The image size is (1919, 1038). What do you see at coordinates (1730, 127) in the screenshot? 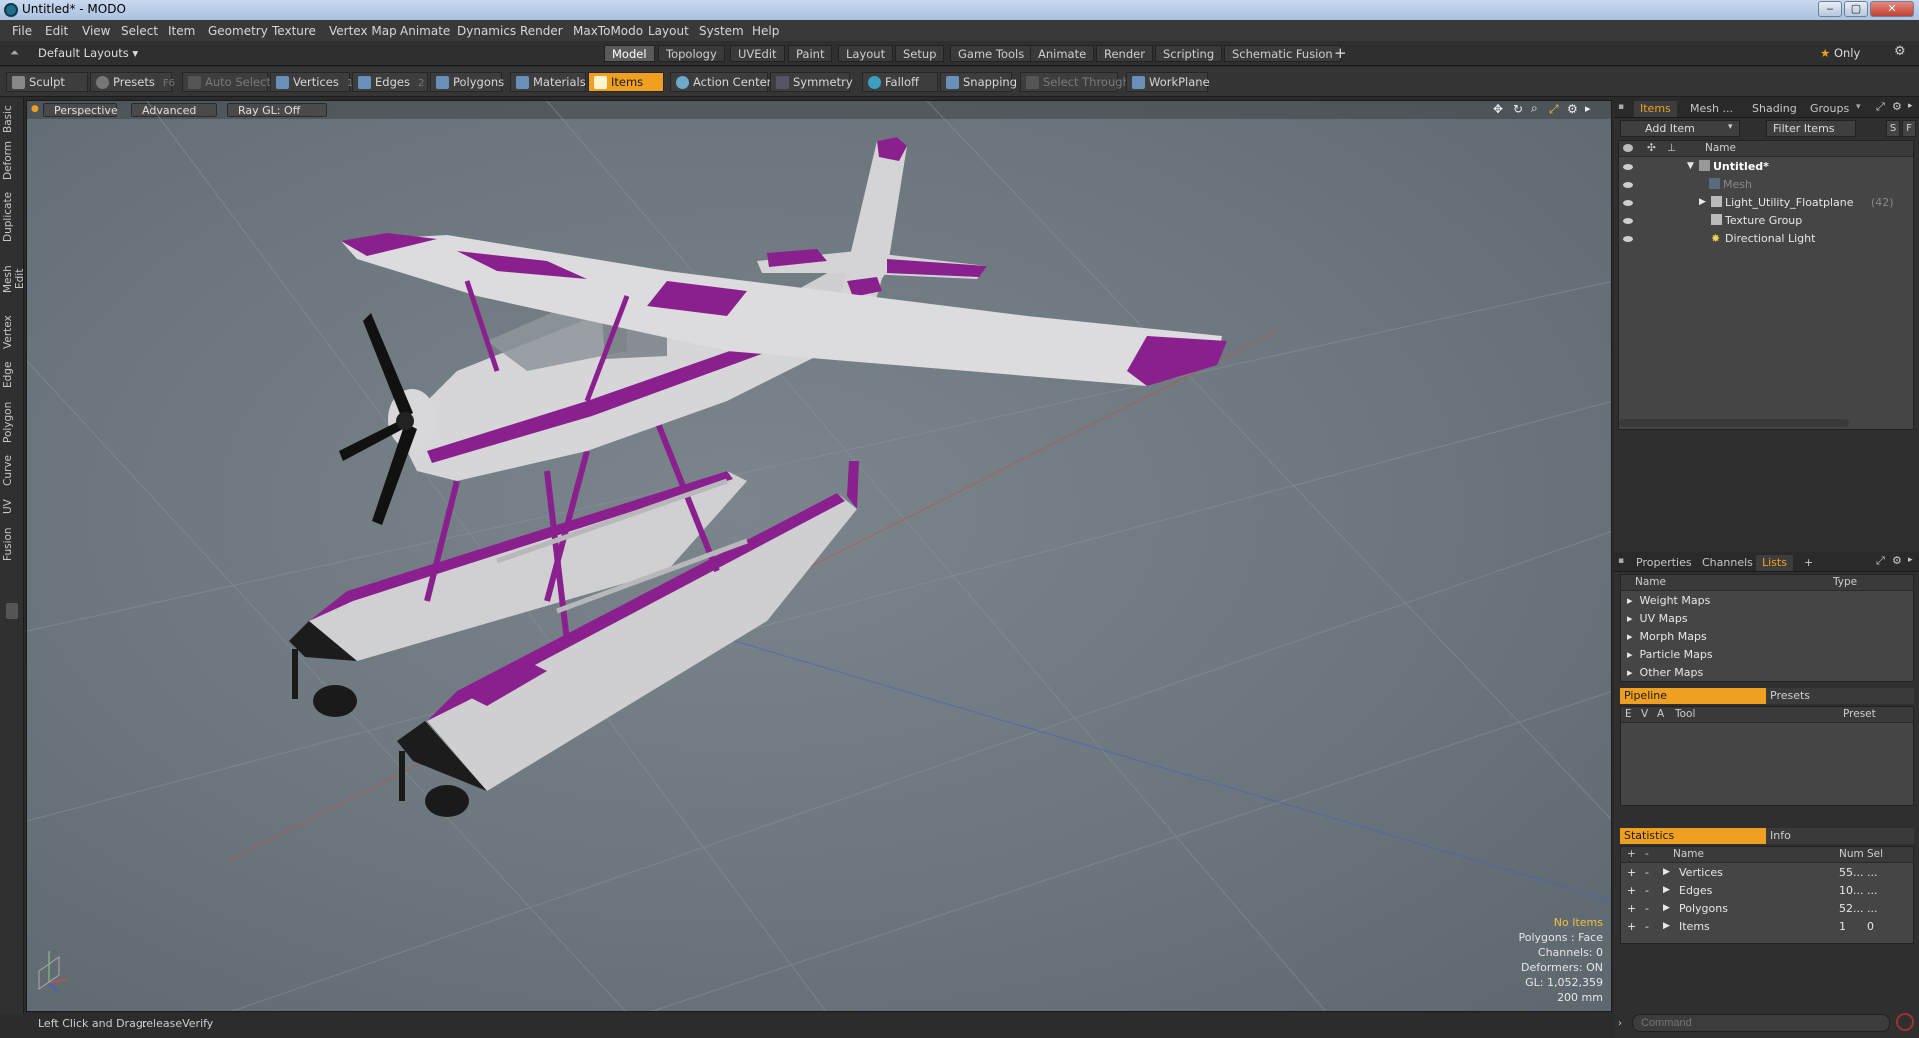
I see `add-item-dropdown-icon: ▾` at bounding box center [1730, 127].